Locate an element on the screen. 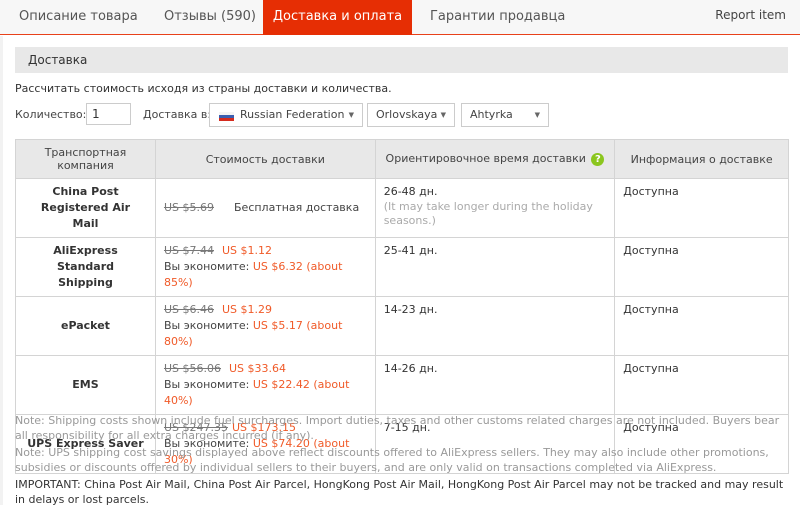 The height and width of the screenshot is (505, 800). tab-description: Описание товара is located at coordinates (78, 17).